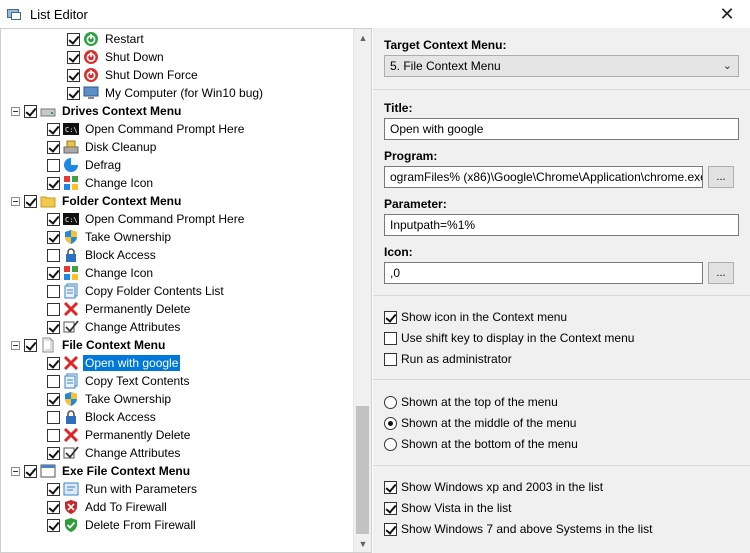 The height and width of the screenshot is (553, 750). I want to click on tree-item-label: Drives Context Menu, so click(122, 111).